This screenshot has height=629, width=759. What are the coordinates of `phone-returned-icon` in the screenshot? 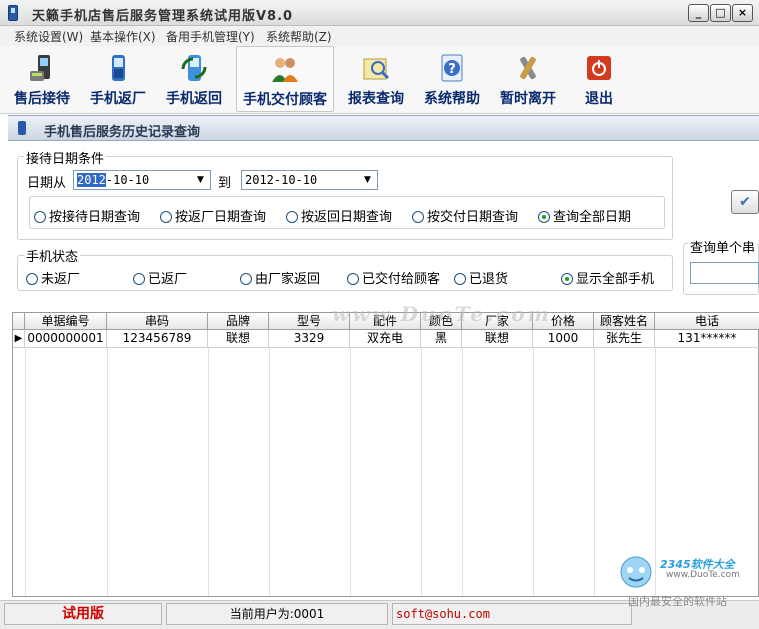 It's located at (194, 68).